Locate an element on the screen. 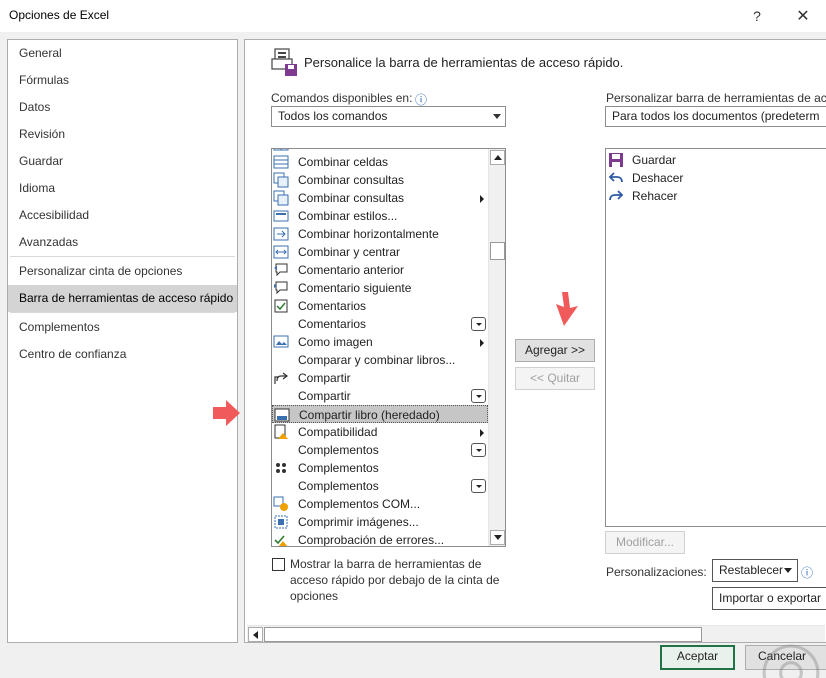 This screenshot has width=826, height=678. help-button: ? is located at coordinates (757, 15).